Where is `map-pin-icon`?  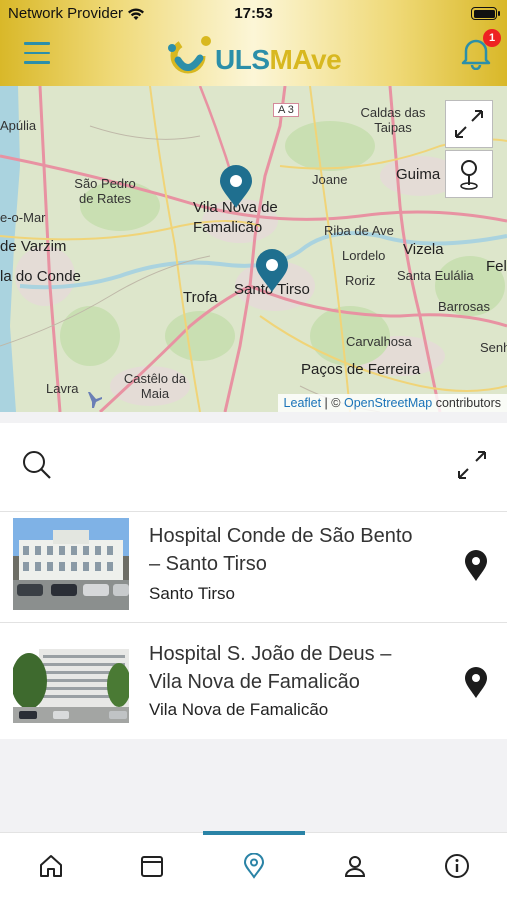 map-pin-icon is located at coordinates (254, 866).